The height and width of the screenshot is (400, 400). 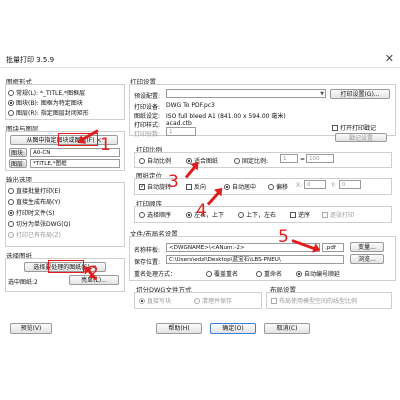 I want to click on order-separate-checkbox: 逐张打印, so click(x=338, y=214).